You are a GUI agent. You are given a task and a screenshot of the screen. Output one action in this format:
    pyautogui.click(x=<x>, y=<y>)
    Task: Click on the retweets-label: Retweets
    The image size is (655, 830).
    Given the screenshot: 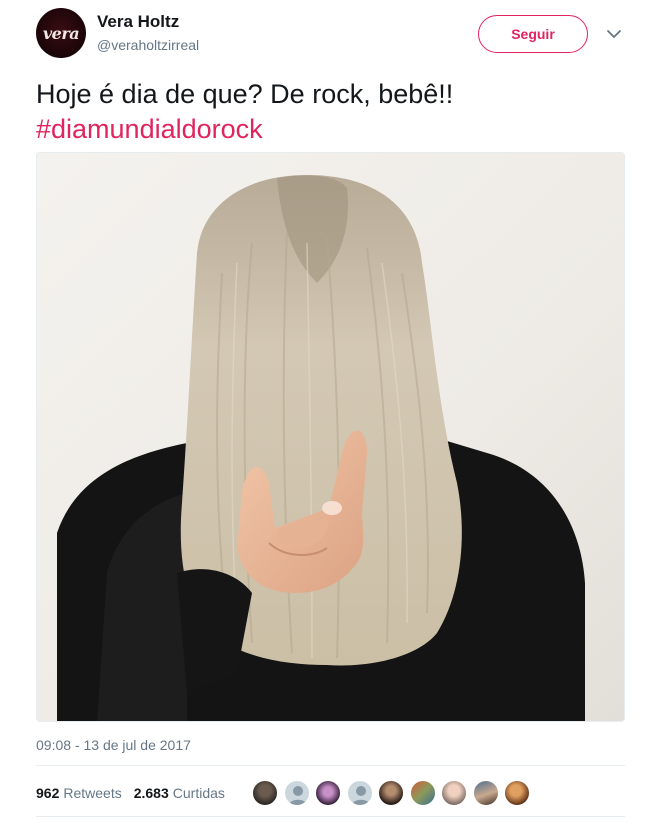 What is the action you would take?
    pyautogui.click(x=92, y=793)
    